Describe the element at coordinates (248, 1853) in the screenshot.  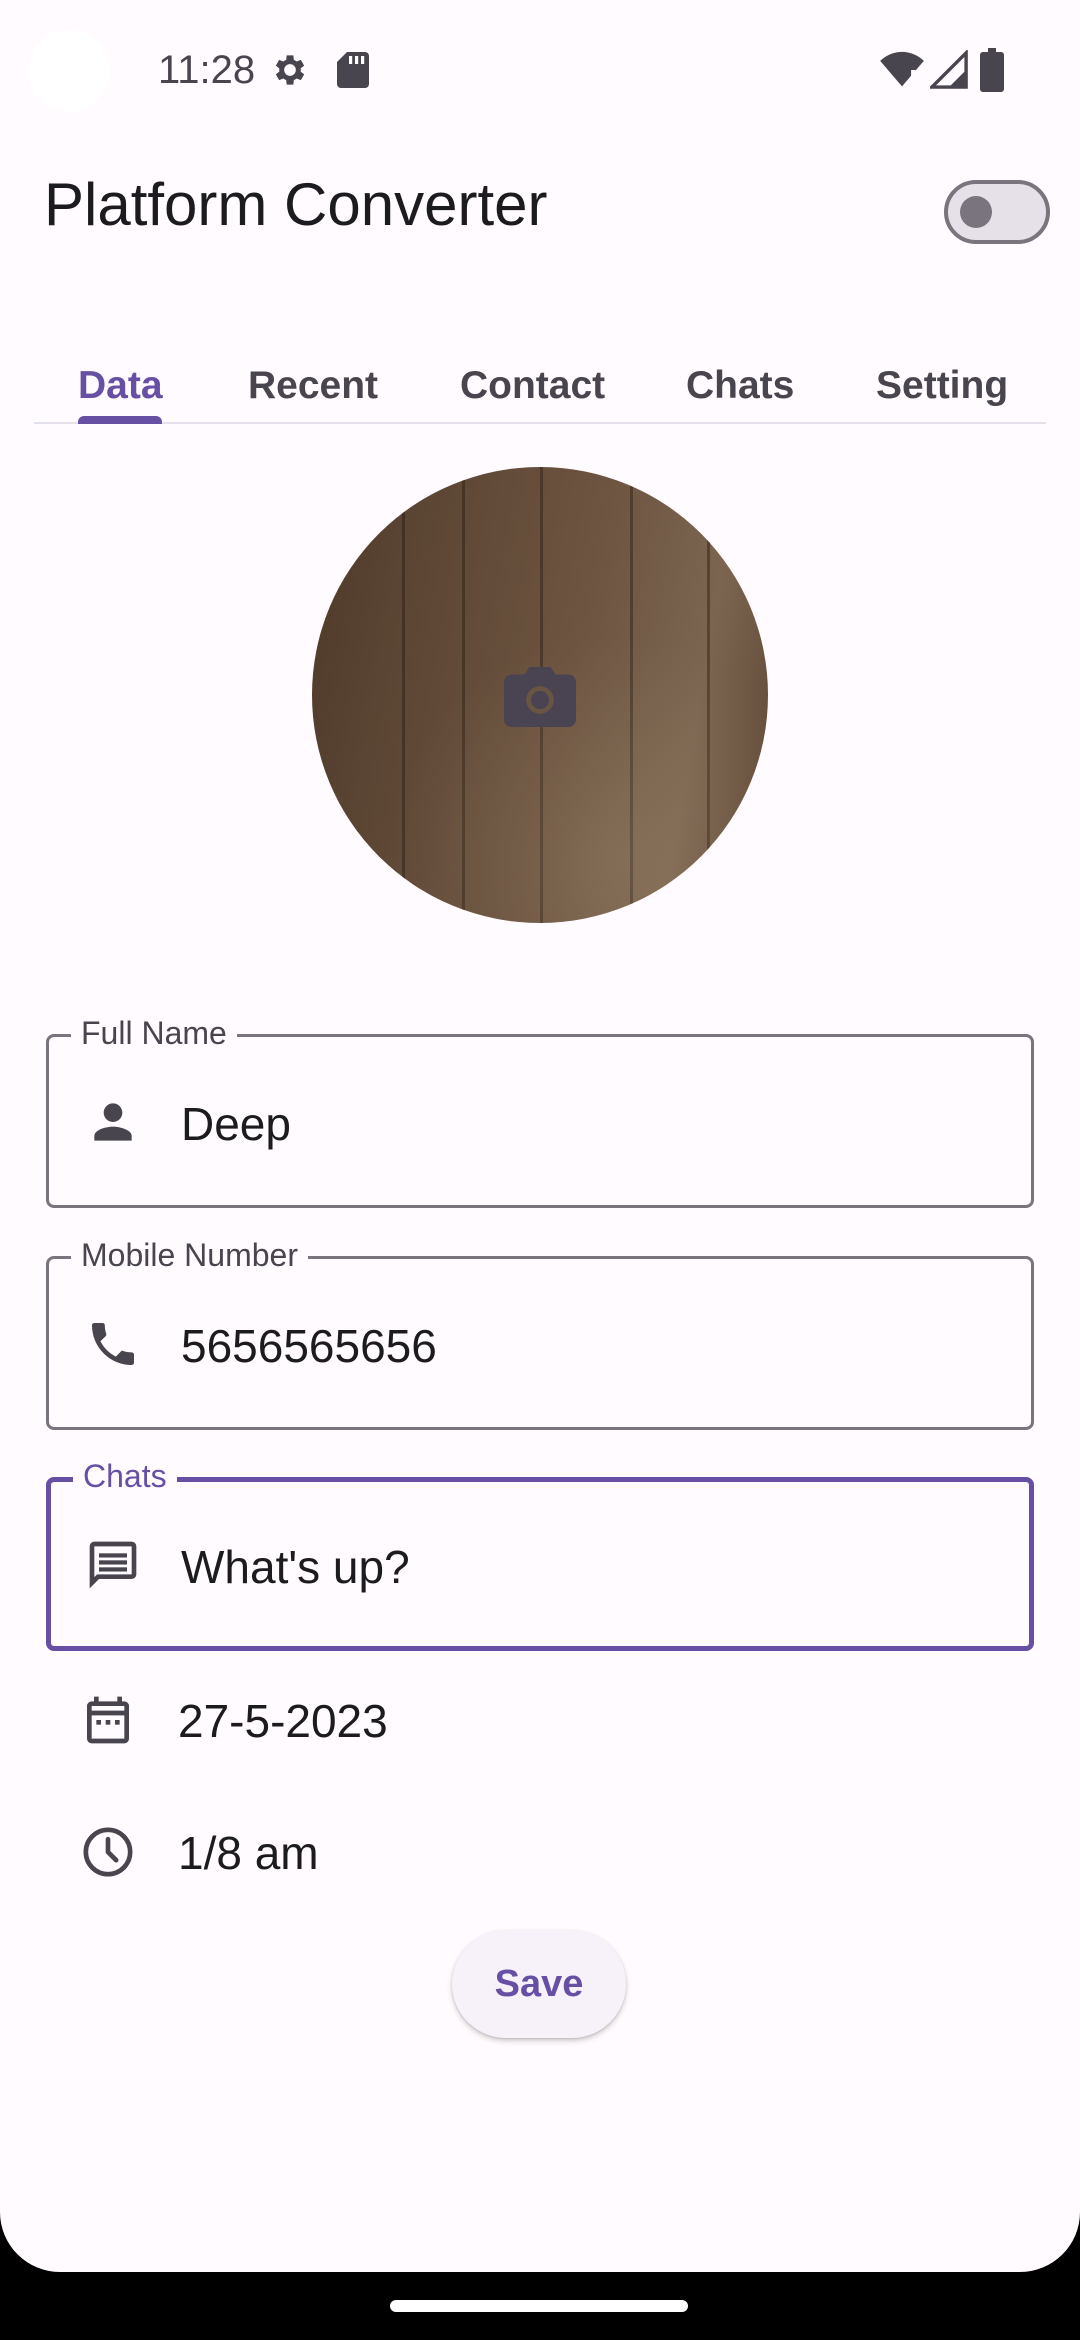
I see `time-value: 1/8 am` at that location.